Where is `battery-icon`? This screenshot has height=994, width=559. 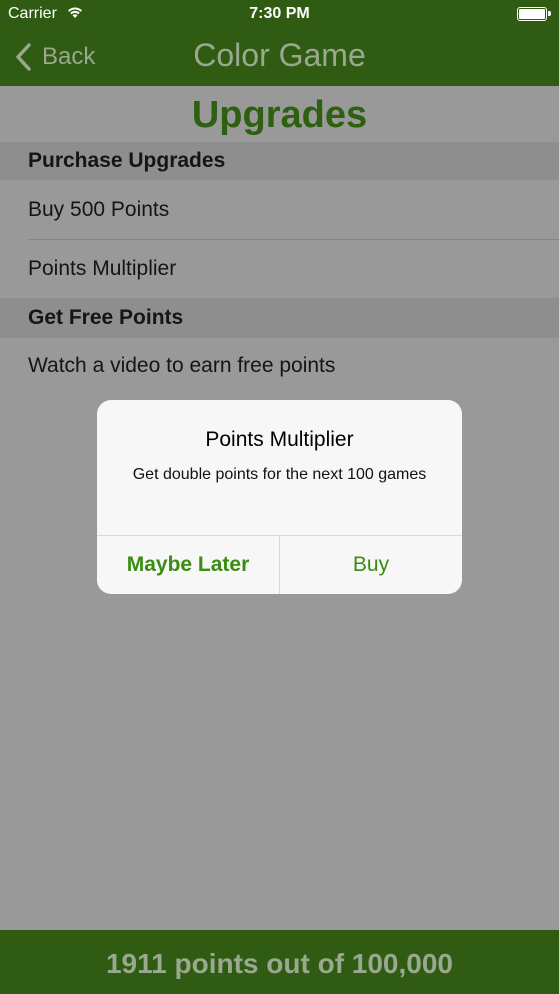 battery-icon is located at coordinates (534, 14).